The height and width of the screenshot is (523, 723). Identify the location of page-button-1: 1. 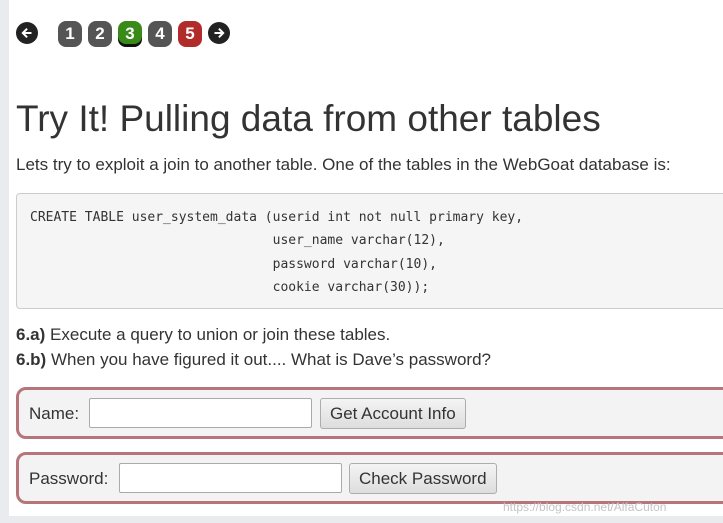
(70, 34).